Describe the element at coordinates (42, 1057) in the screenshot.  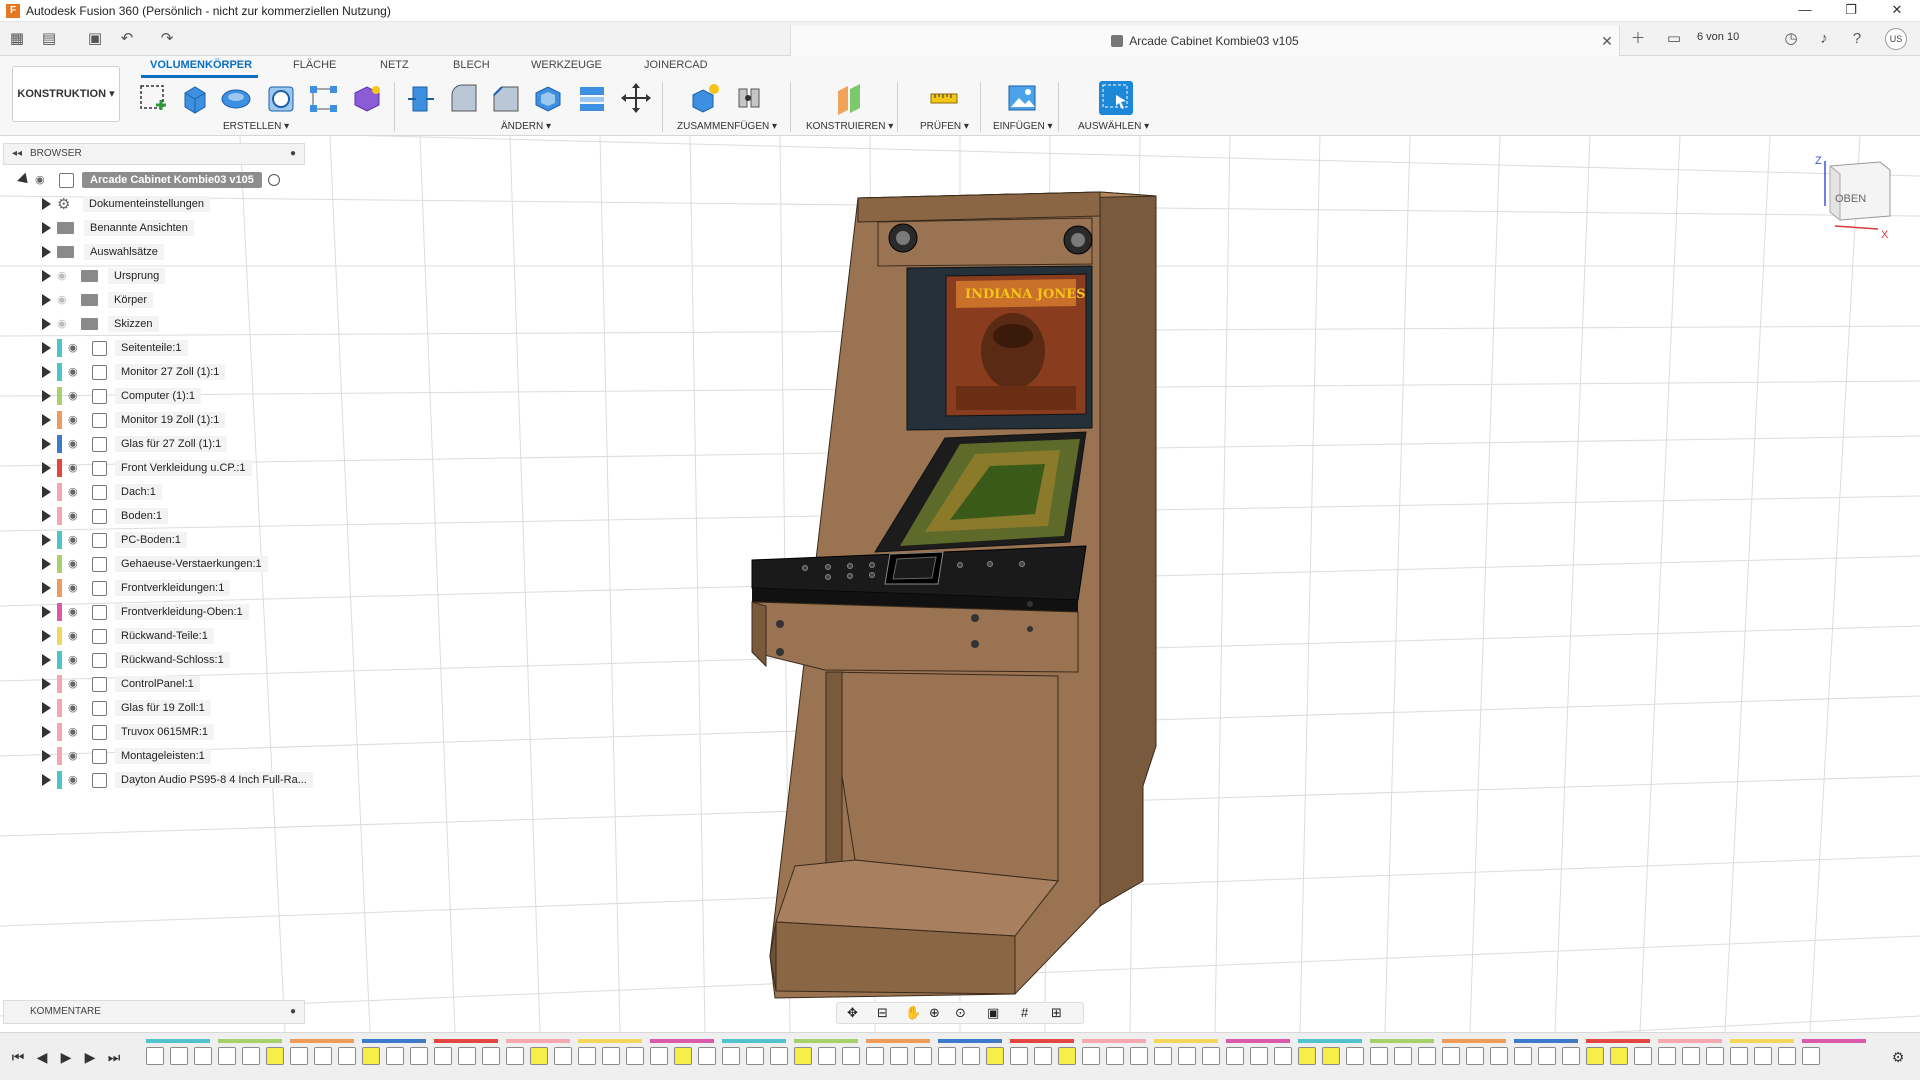
I see `timeline-back-icon: ◀` at that location.